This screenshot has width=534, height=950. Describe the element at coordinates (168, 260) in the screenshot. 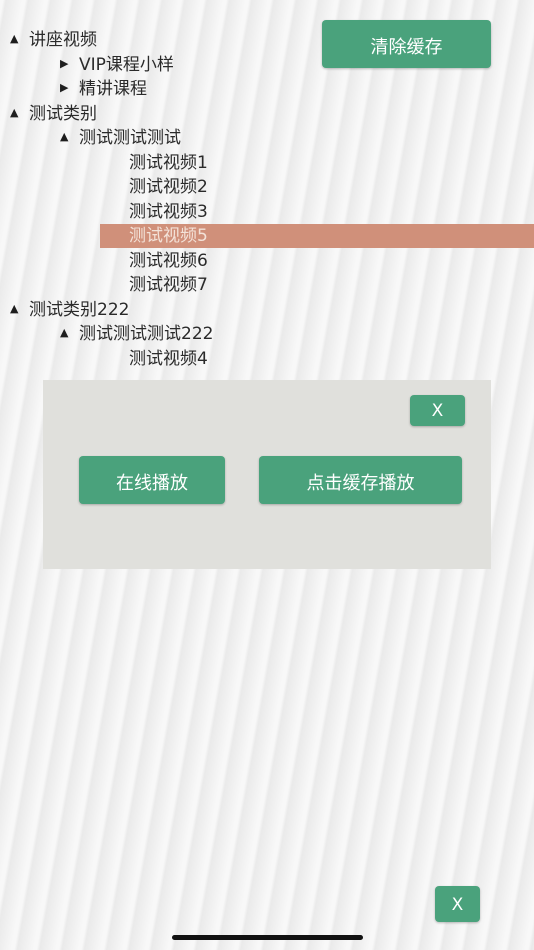

I see `video-label: 测试视频6` at that location.